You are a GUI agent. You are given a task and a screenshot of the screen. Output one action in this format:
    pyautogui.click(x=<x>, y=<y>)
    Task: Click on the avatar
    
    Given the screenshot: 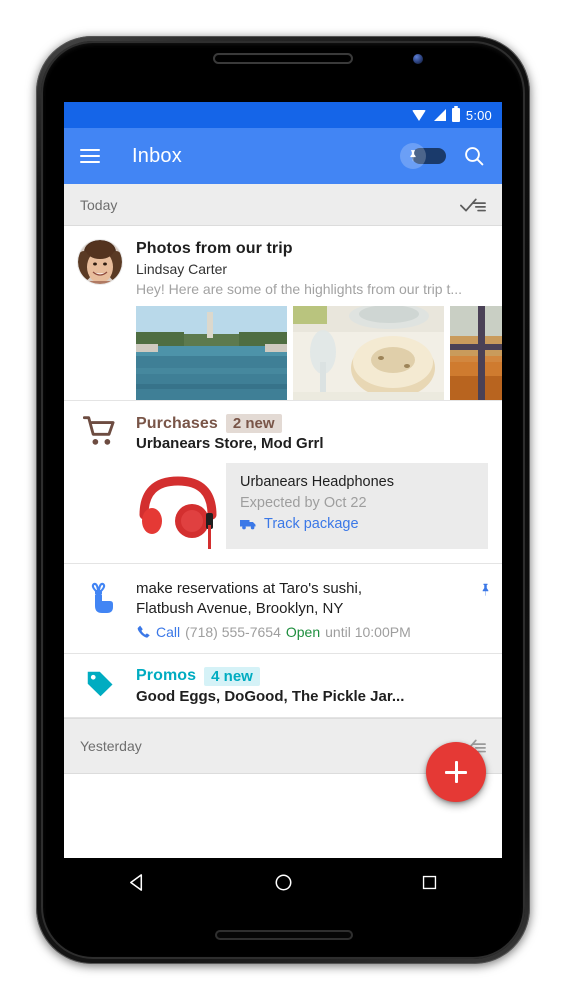 What is the action you would take?
    pyautogui.click(x=100, y=262)
    